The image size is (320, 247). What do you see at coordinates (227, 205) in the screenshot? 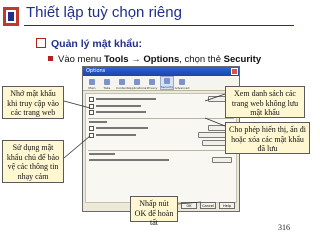
I see `help-button: Help` at bounding box center [227, 205].